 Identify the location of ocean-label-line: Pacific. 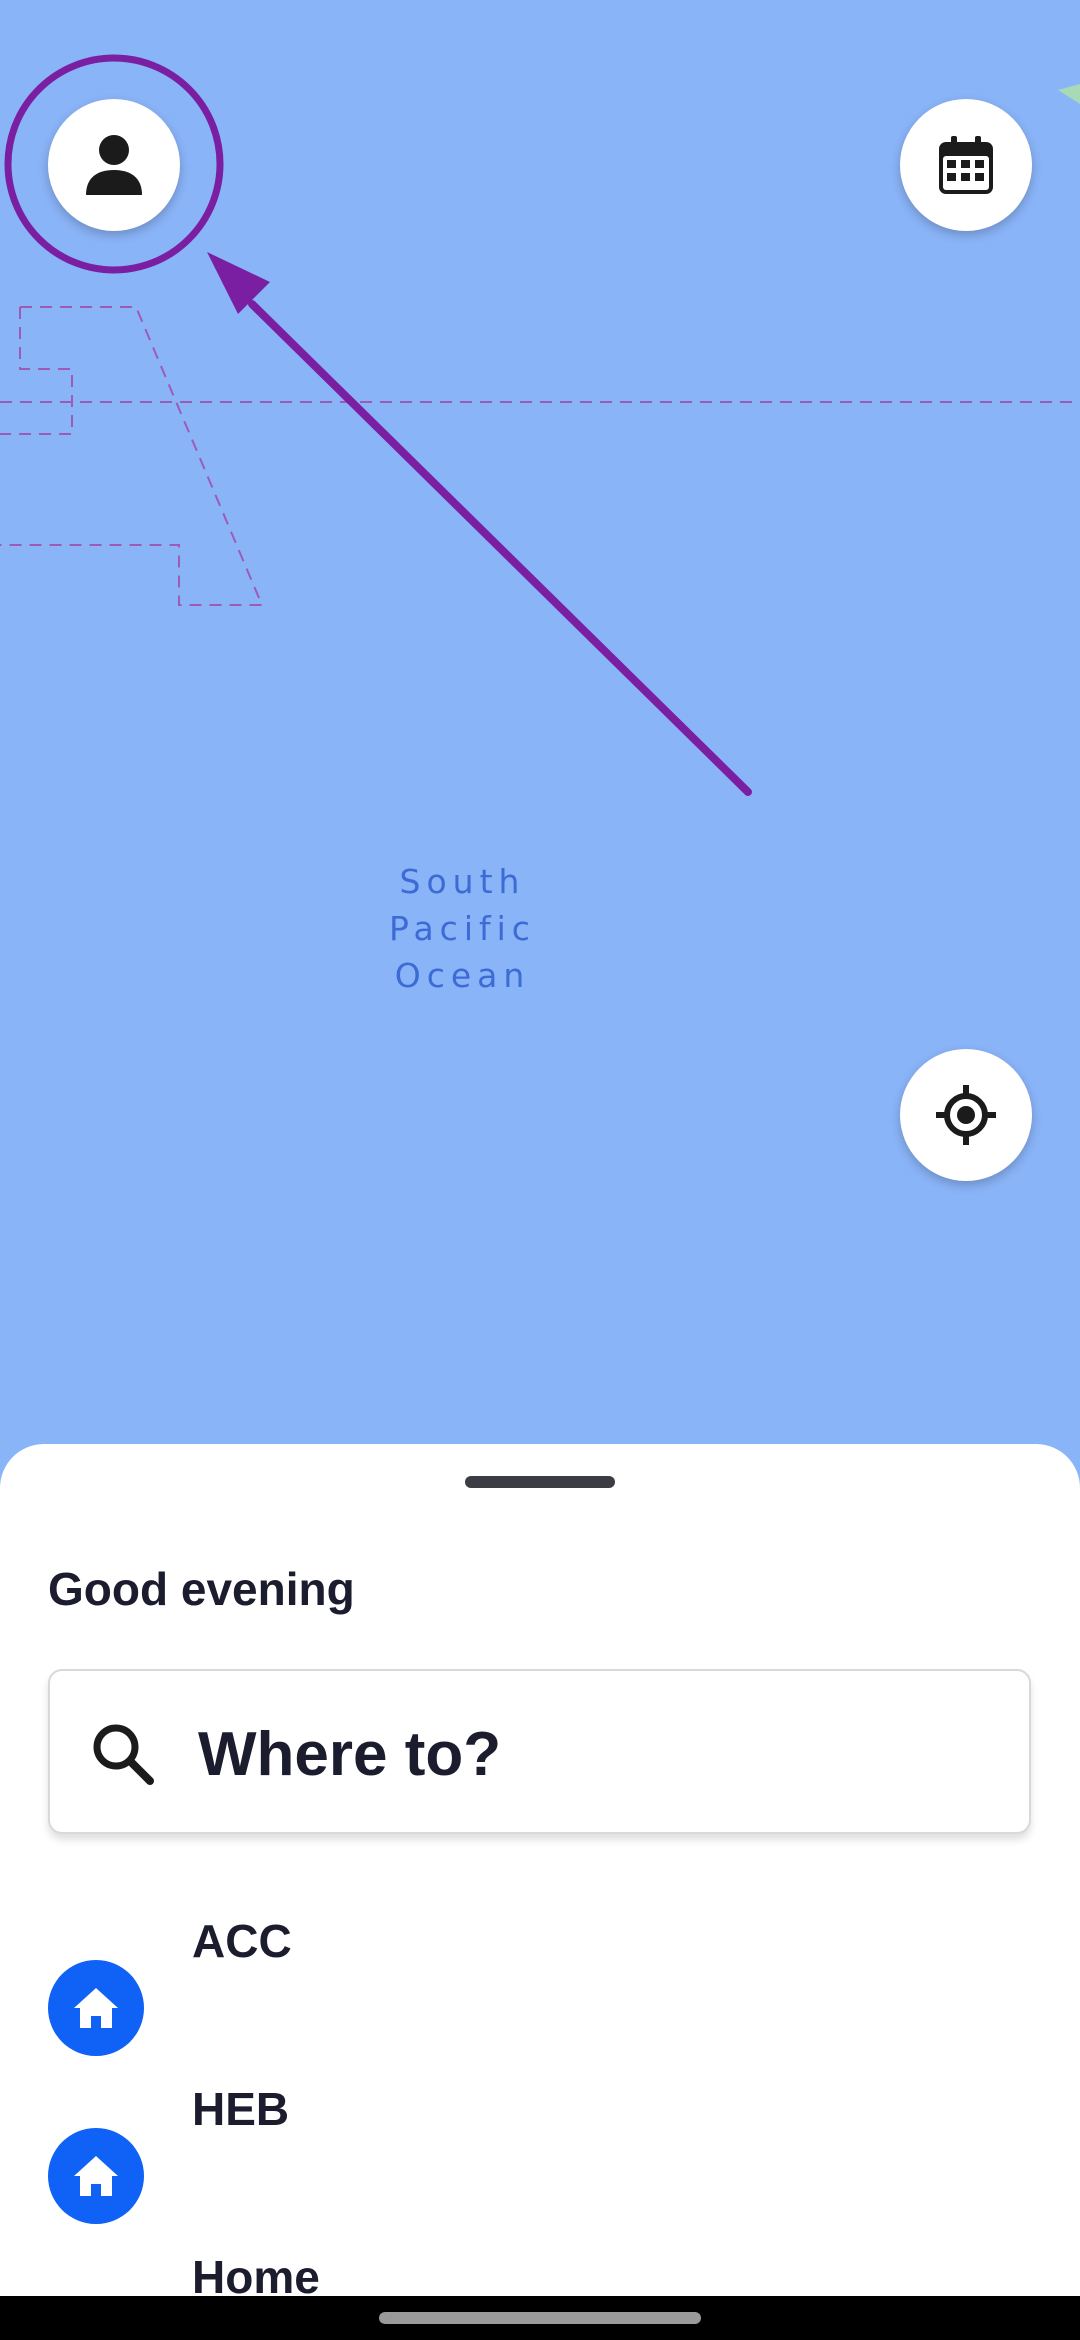
(462, 928).